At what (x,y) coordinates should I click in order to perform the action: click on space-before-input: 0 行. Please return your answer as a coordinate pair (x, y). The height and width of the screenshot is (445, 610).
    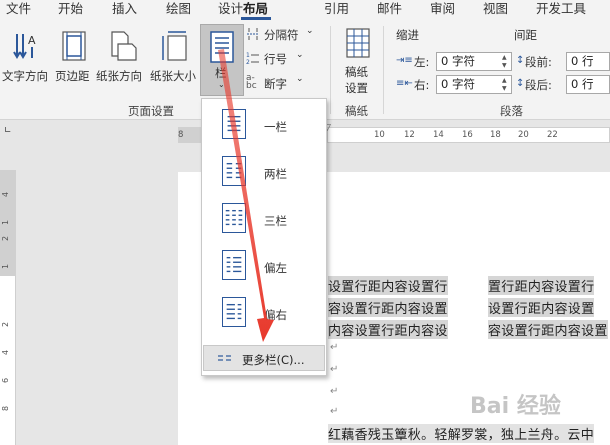
    Looking at the image, I should click on (588, 61).